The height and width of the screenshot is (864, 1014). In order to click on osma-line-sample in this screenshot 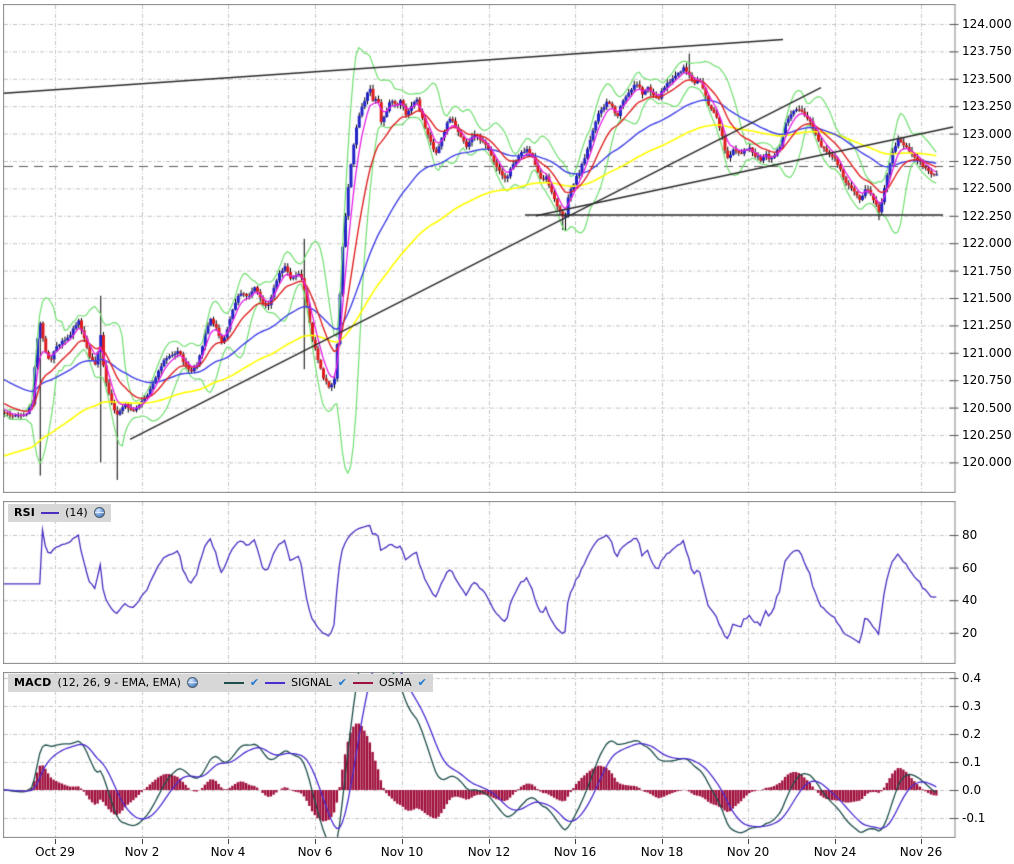, I will do `click(363, 682)`.